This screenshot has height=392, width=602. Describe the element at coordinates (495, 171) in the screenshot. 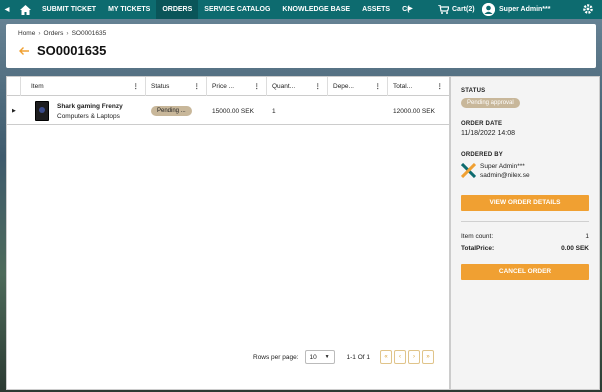

I see `orderer: Super Admin*** sadmin@nilex.se` at that location.